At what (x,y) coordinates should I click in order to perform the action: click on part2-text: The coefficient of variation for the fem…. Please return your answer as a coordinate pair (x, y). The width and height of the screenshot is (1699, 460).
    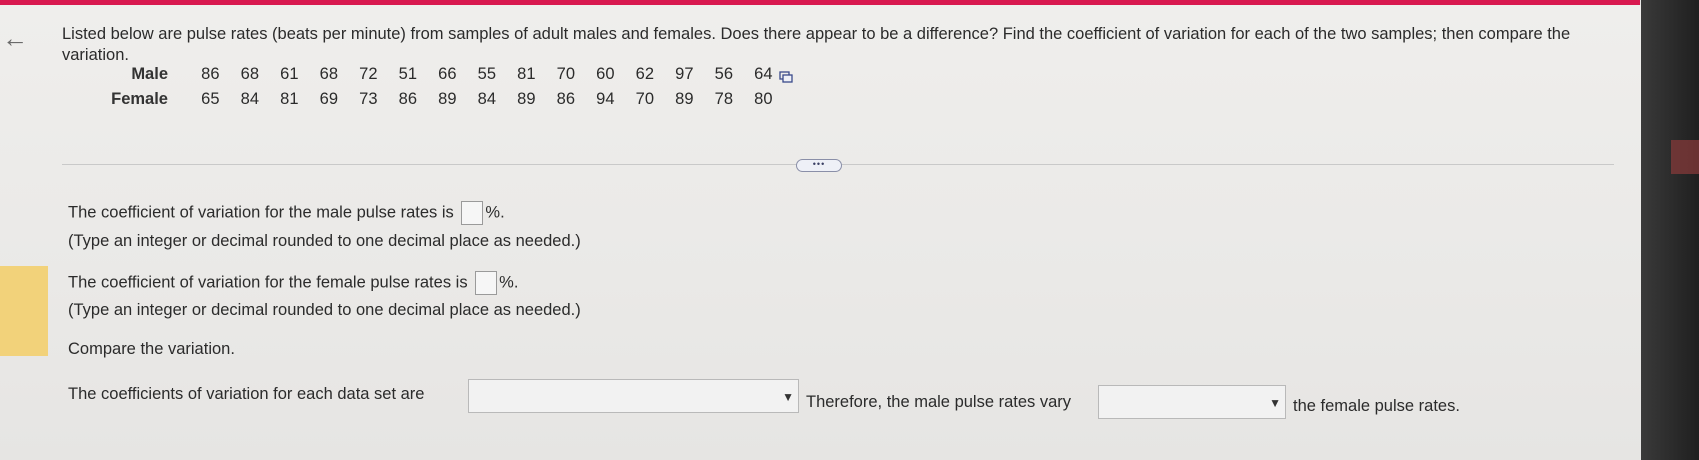
    Looking at the image, I should click on (268, 282).